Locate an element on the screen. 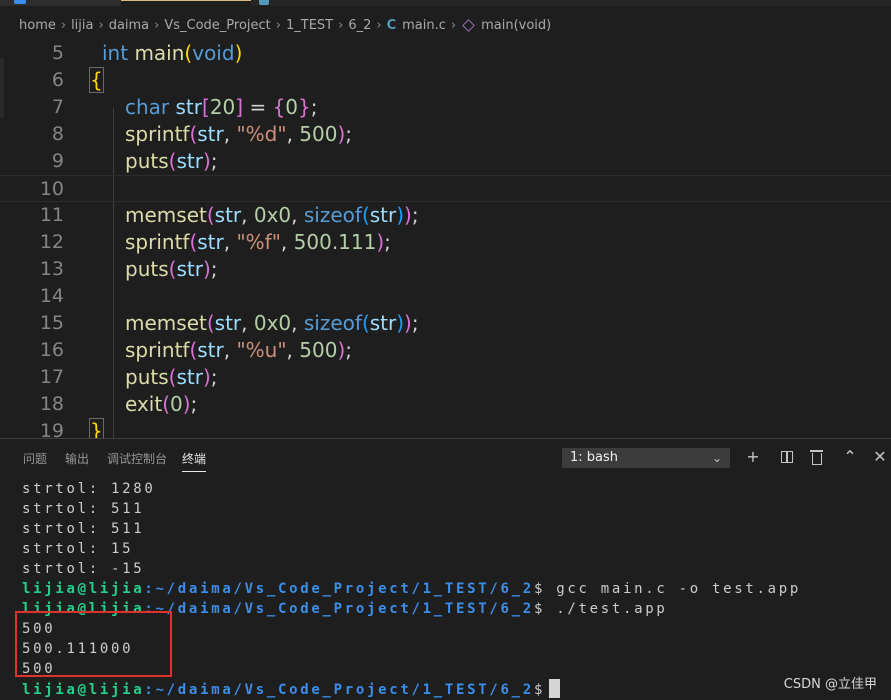 The width and height of the screenshot is (891, 700). line-number: 13 is located at coordinates (51, 269).